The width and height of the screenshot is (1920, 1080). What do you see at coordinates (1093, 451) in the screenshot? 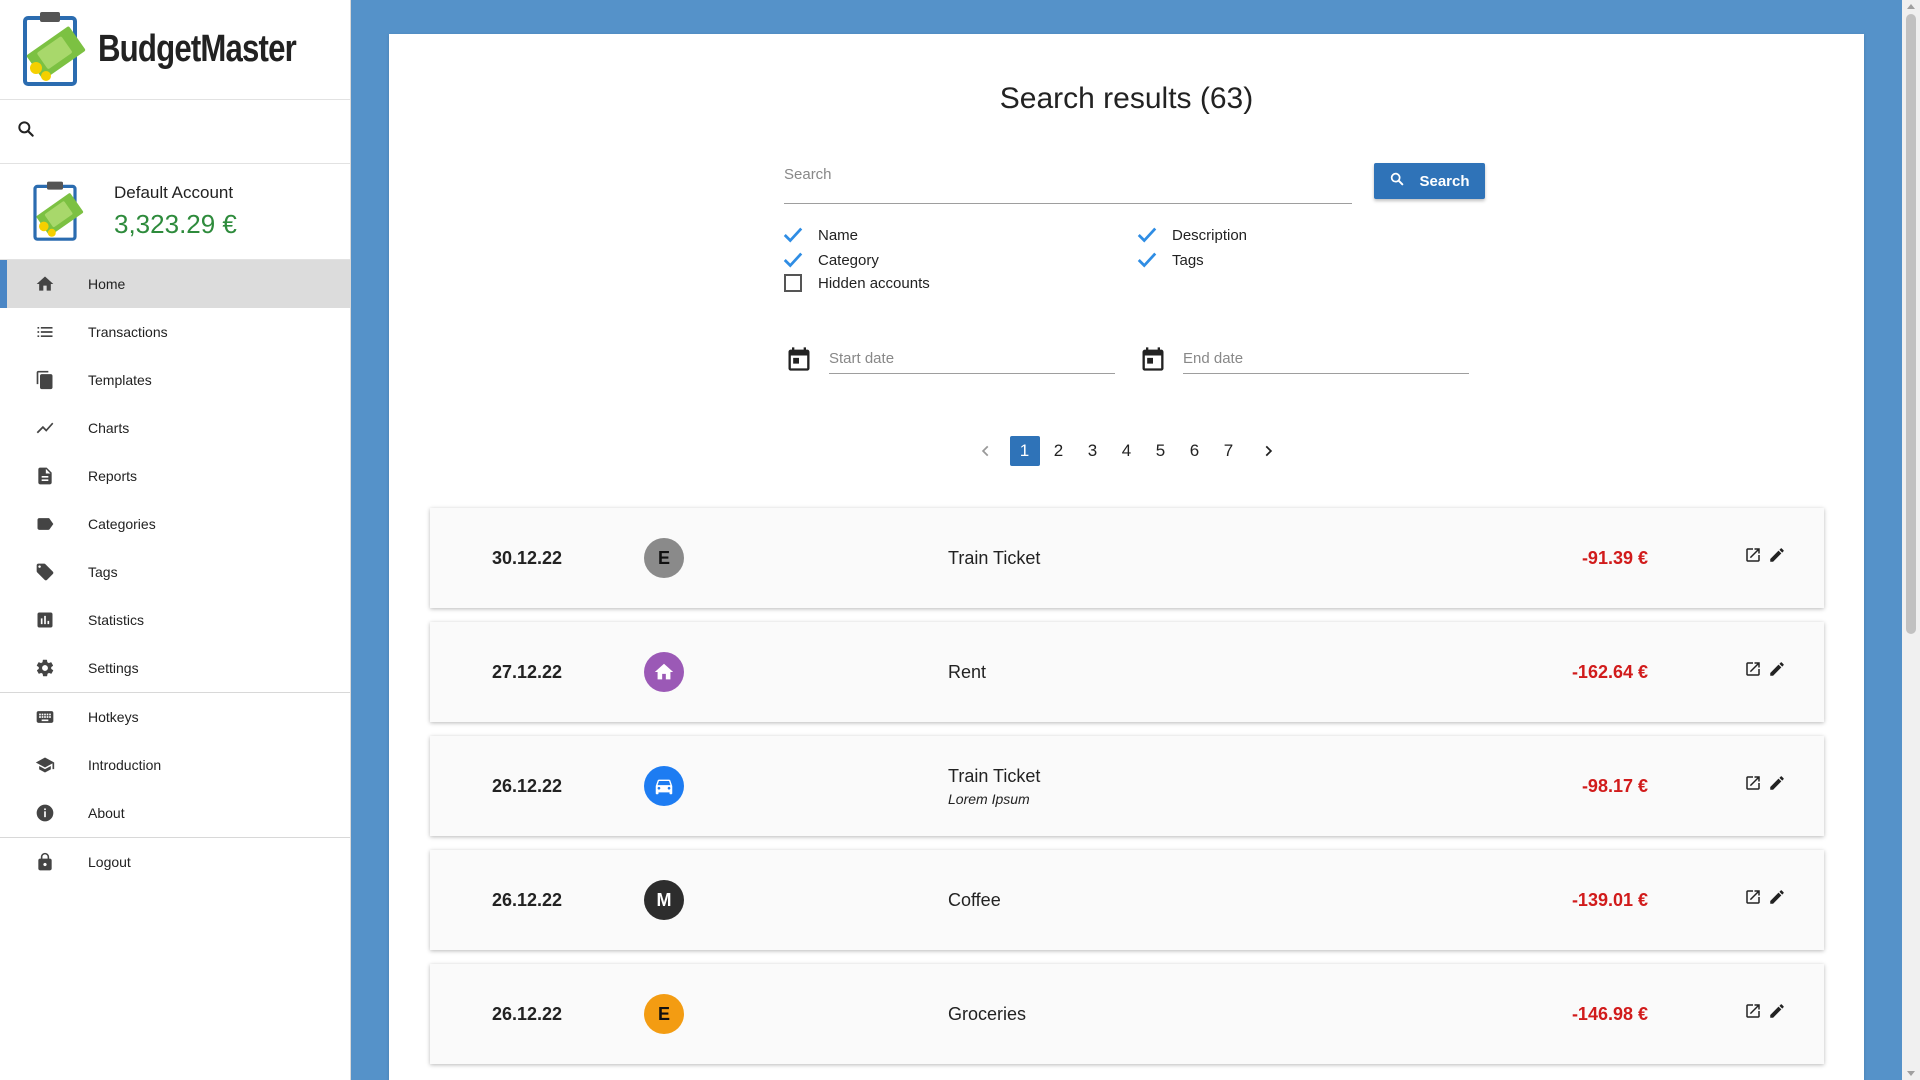
I see `page-button: 3` at bounding box center [1093, 451].